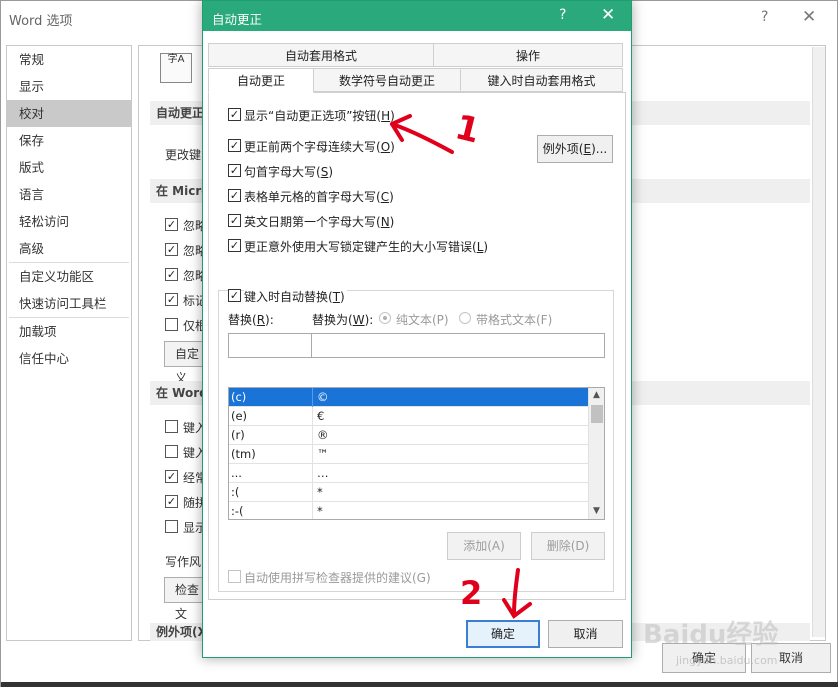  Describe the element at coordinates (319, 147) in the screenshot. I see `correct-two-initial-caps-label: 更正前两个字母连续大写(O)` at that location.